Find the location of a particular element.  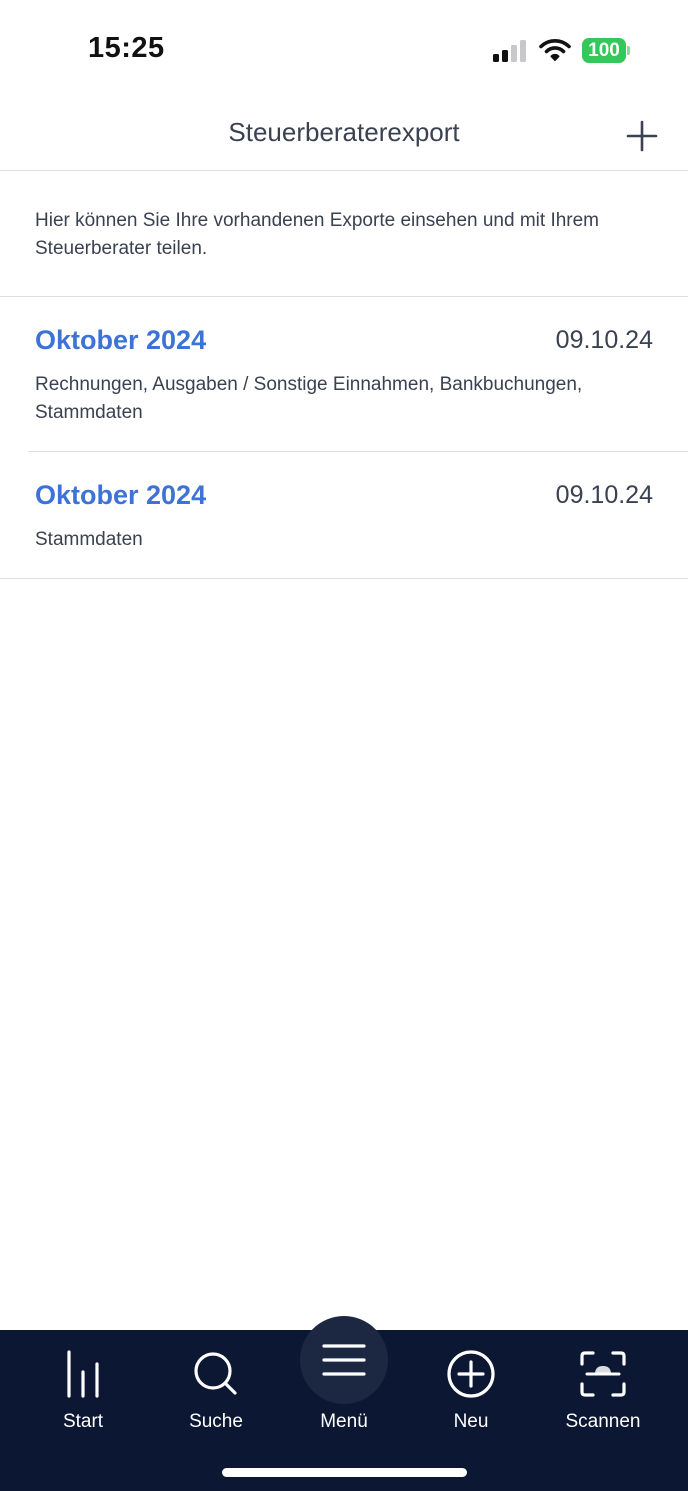

tab-label: Neu is located at coordinates (471, 1421).